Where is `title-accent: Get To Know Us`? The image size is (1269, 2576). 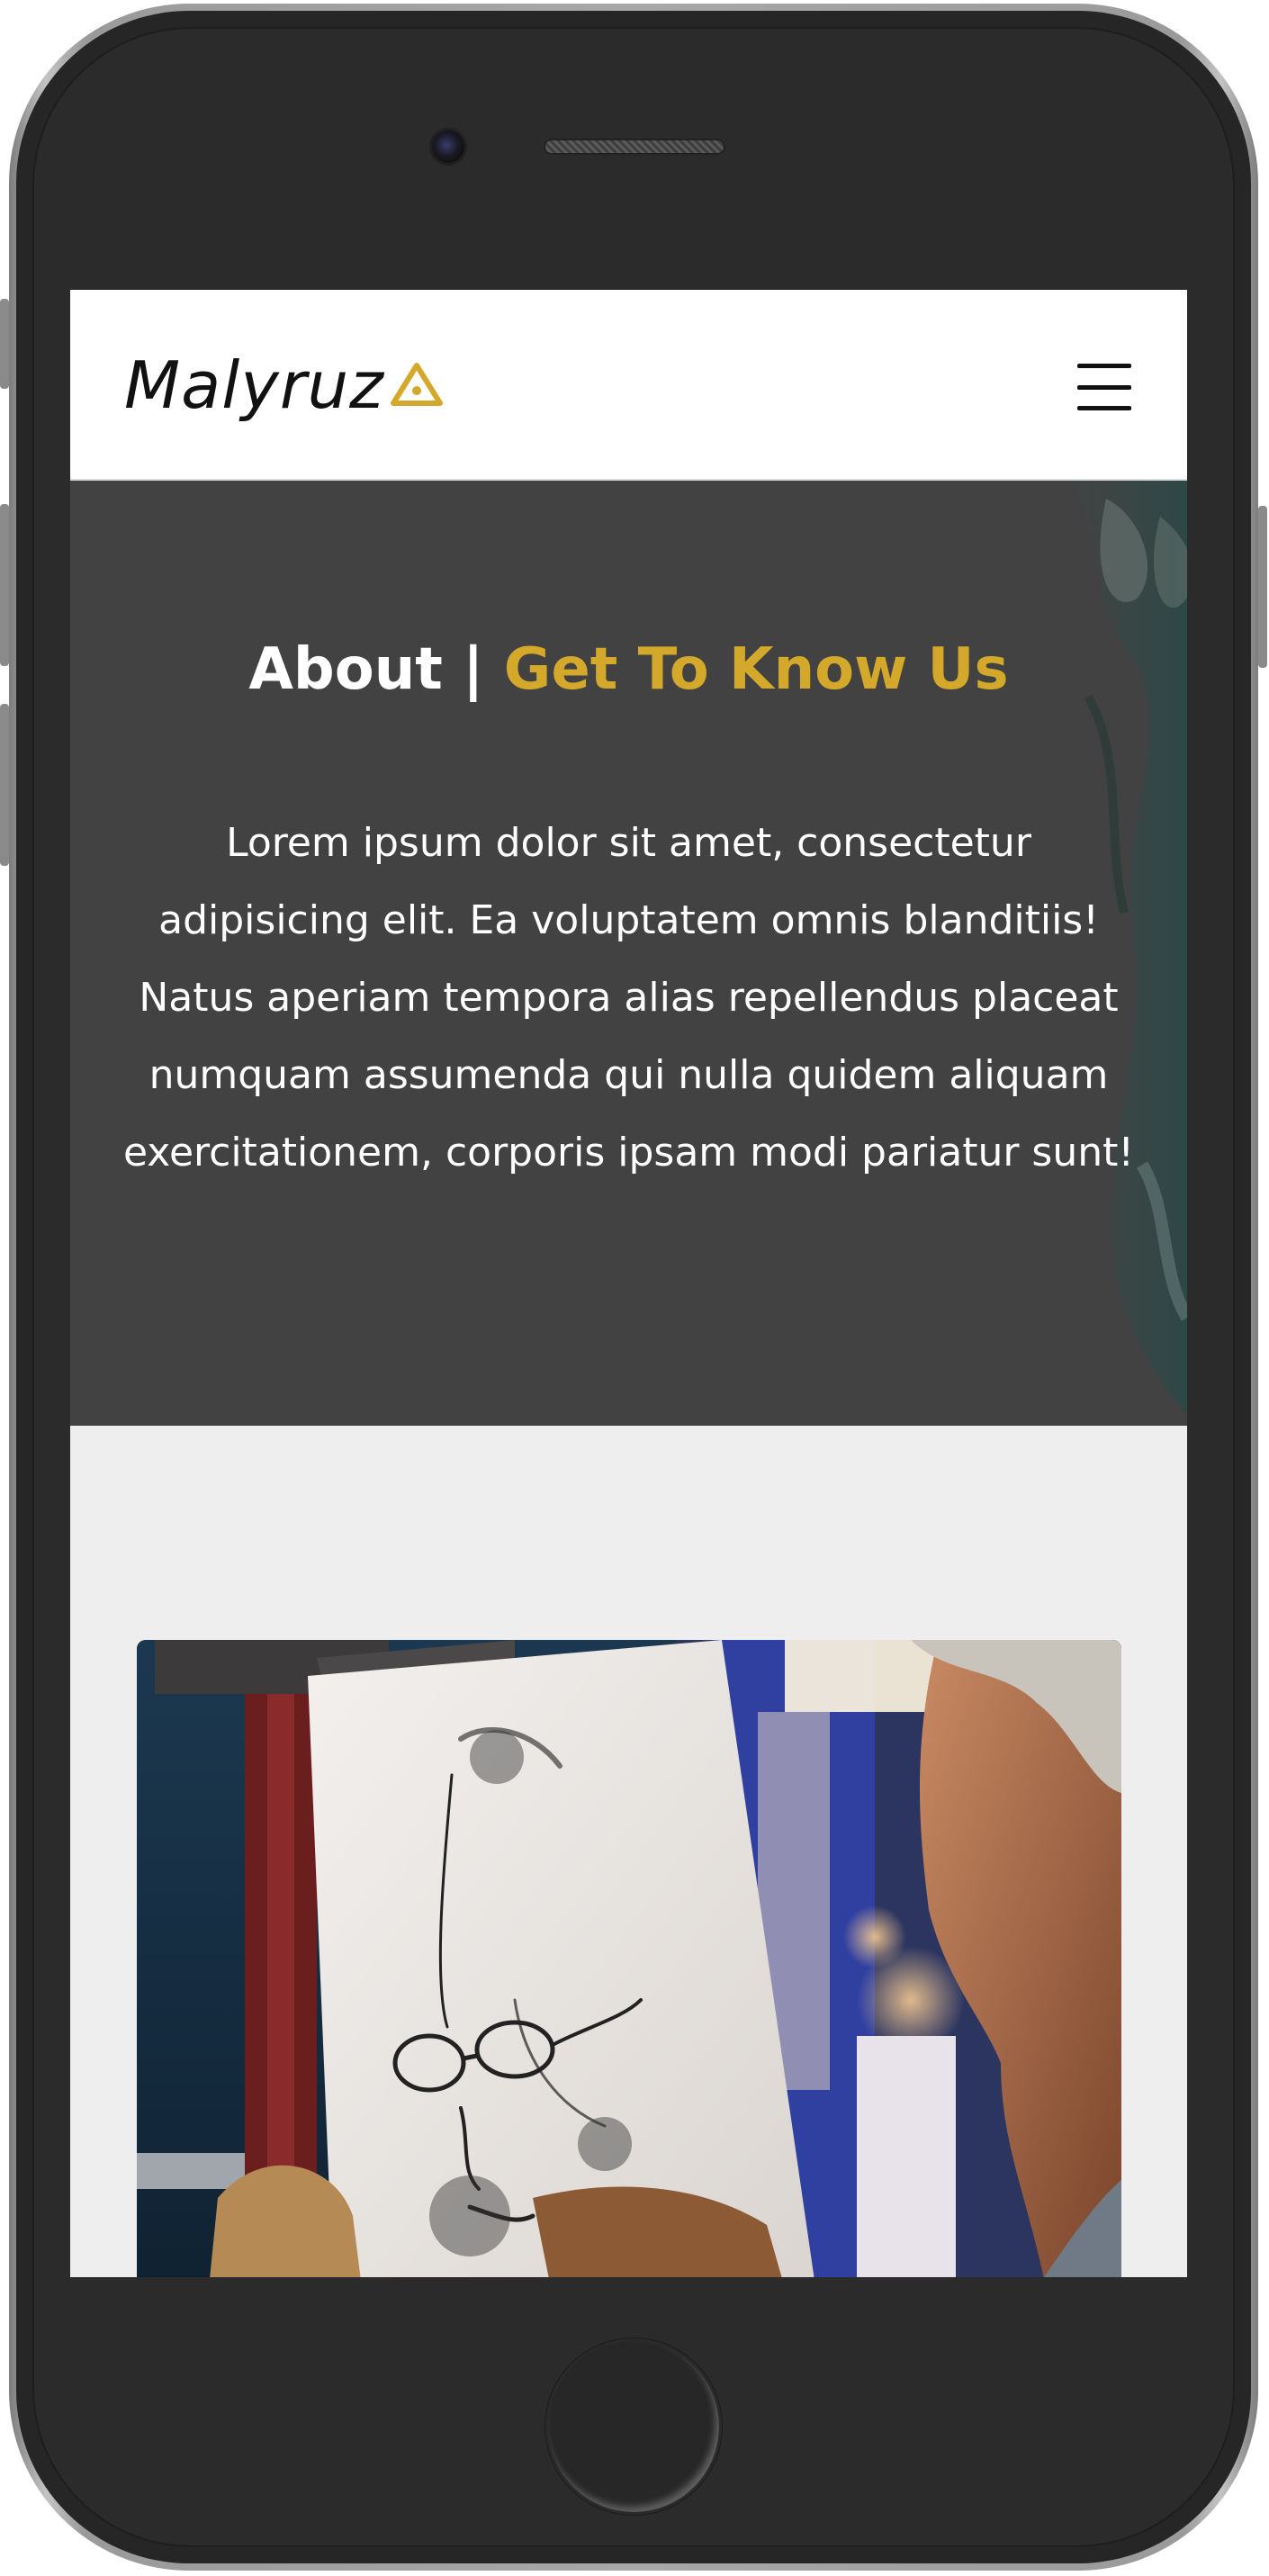 title-accent: Get To Know Us is located at coordinates (756, 669).